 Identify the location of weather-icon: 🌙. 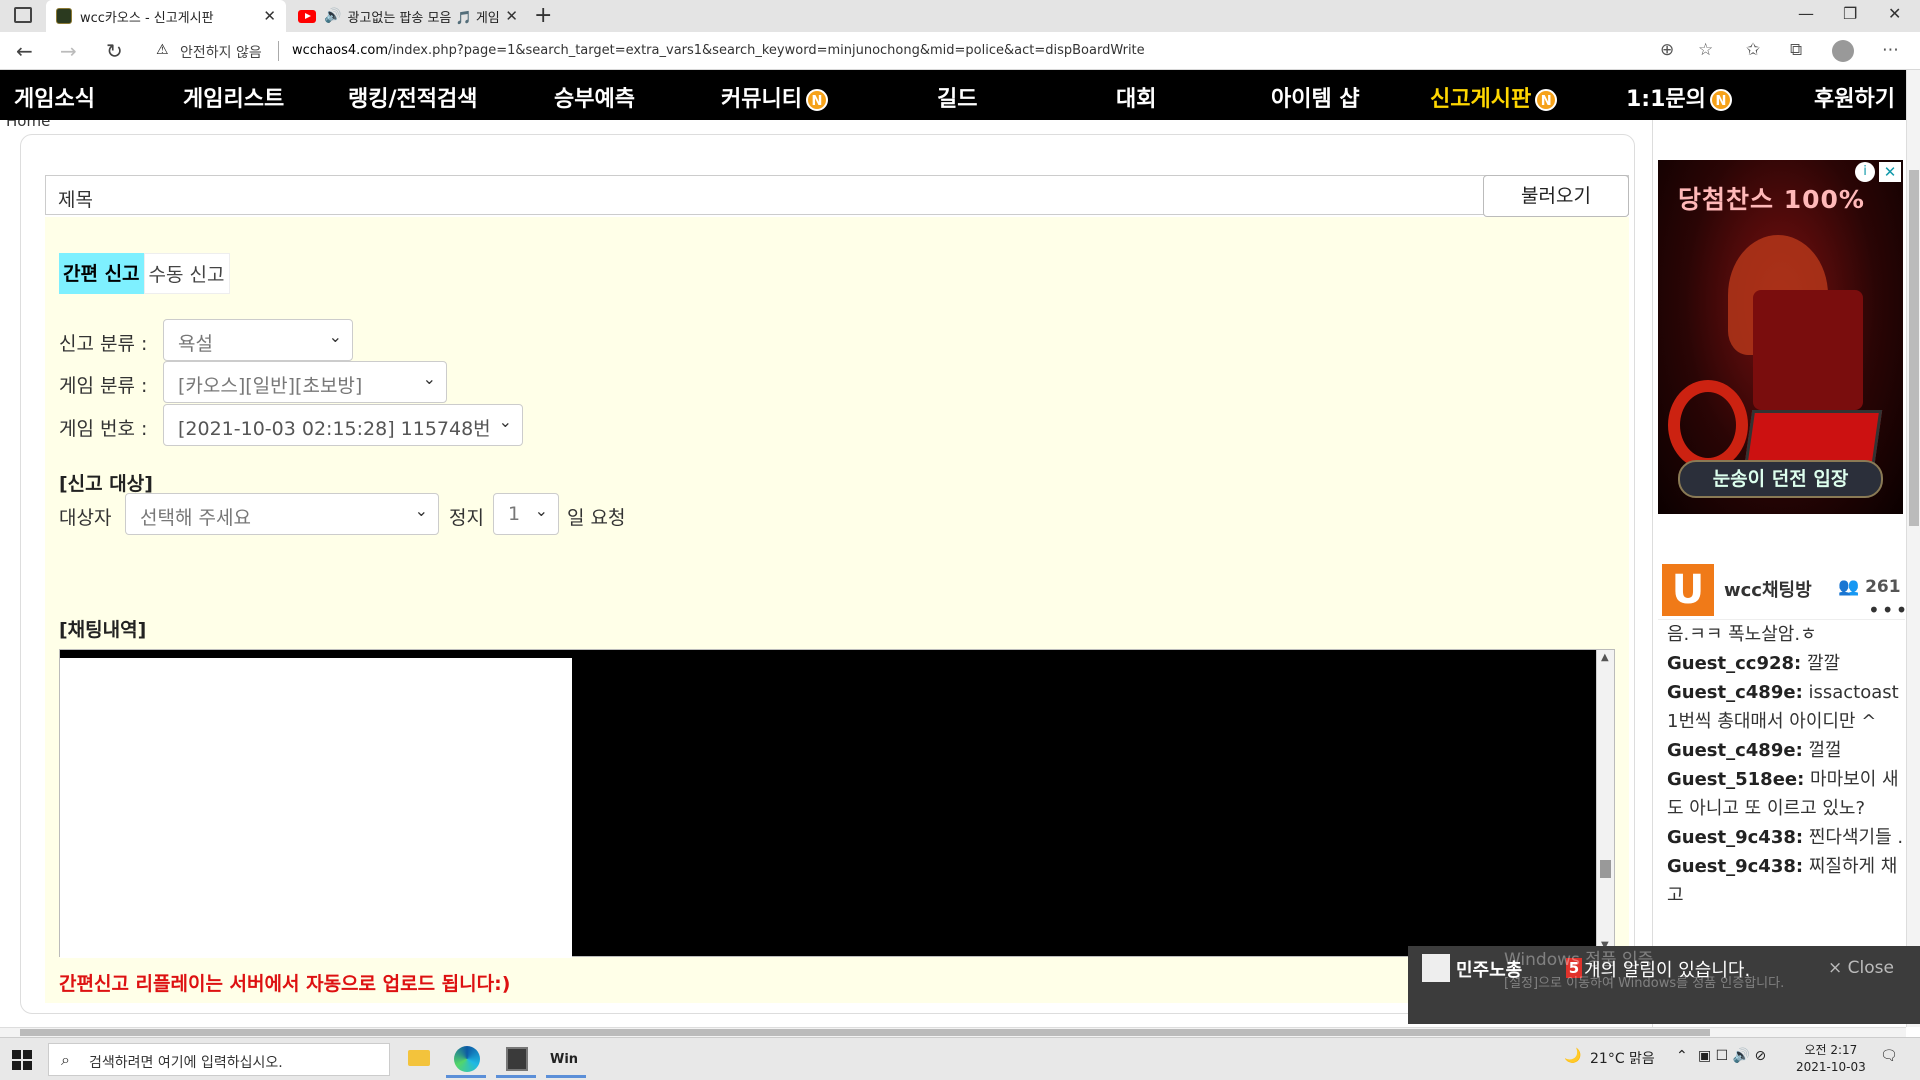
(1572, 1056).